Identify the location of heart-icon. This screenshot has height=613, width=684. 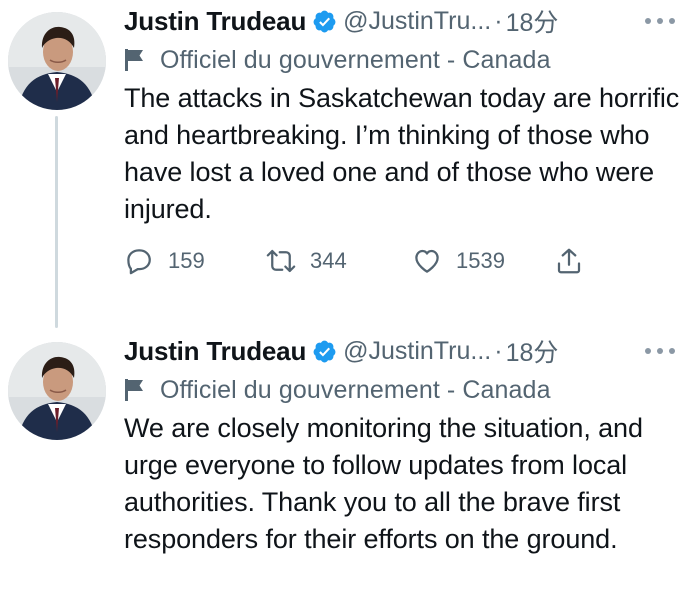
(427, 261).